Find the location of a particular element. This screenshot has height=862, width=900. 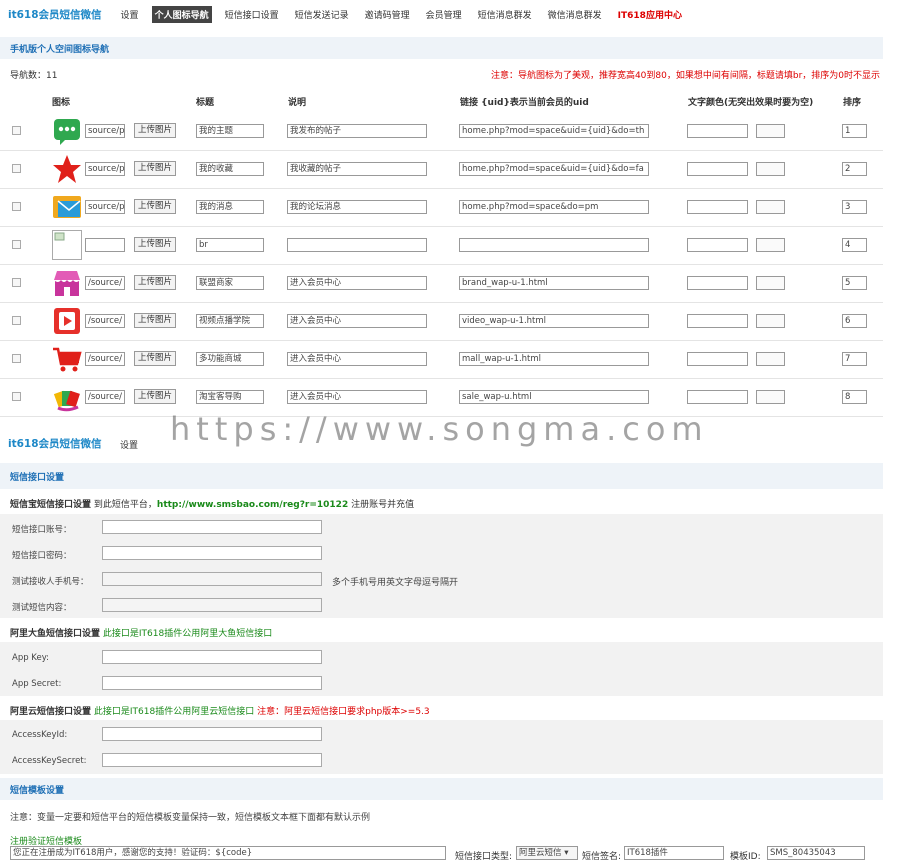

appkey-input is located at coordinates (212, 657).